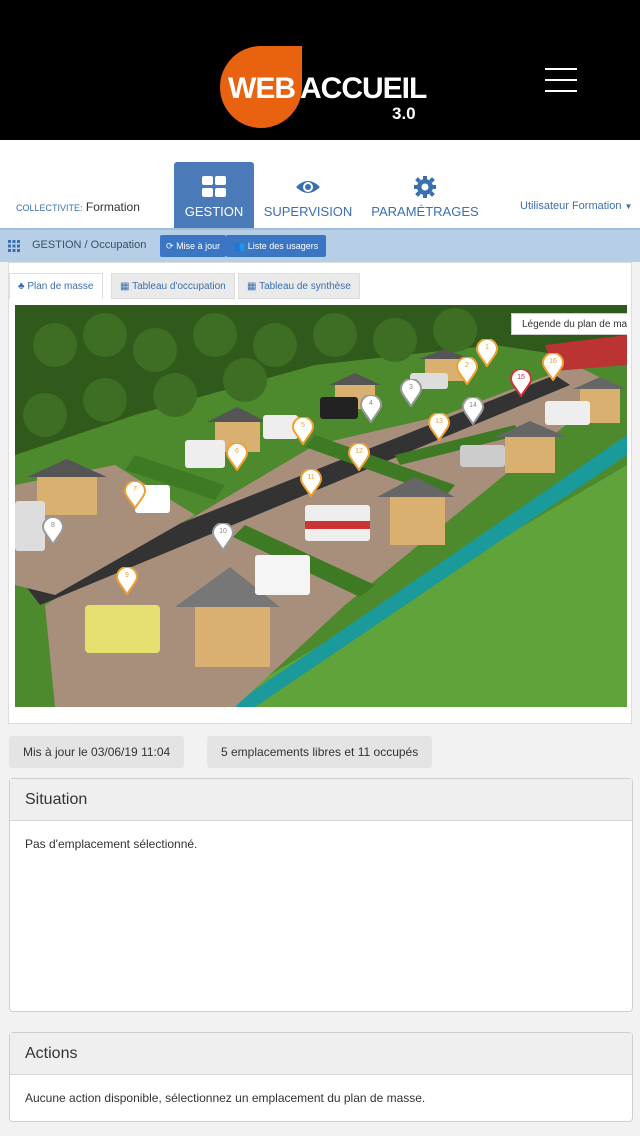  I want to click on refresh-icon: ⟳, so click(170, 246).